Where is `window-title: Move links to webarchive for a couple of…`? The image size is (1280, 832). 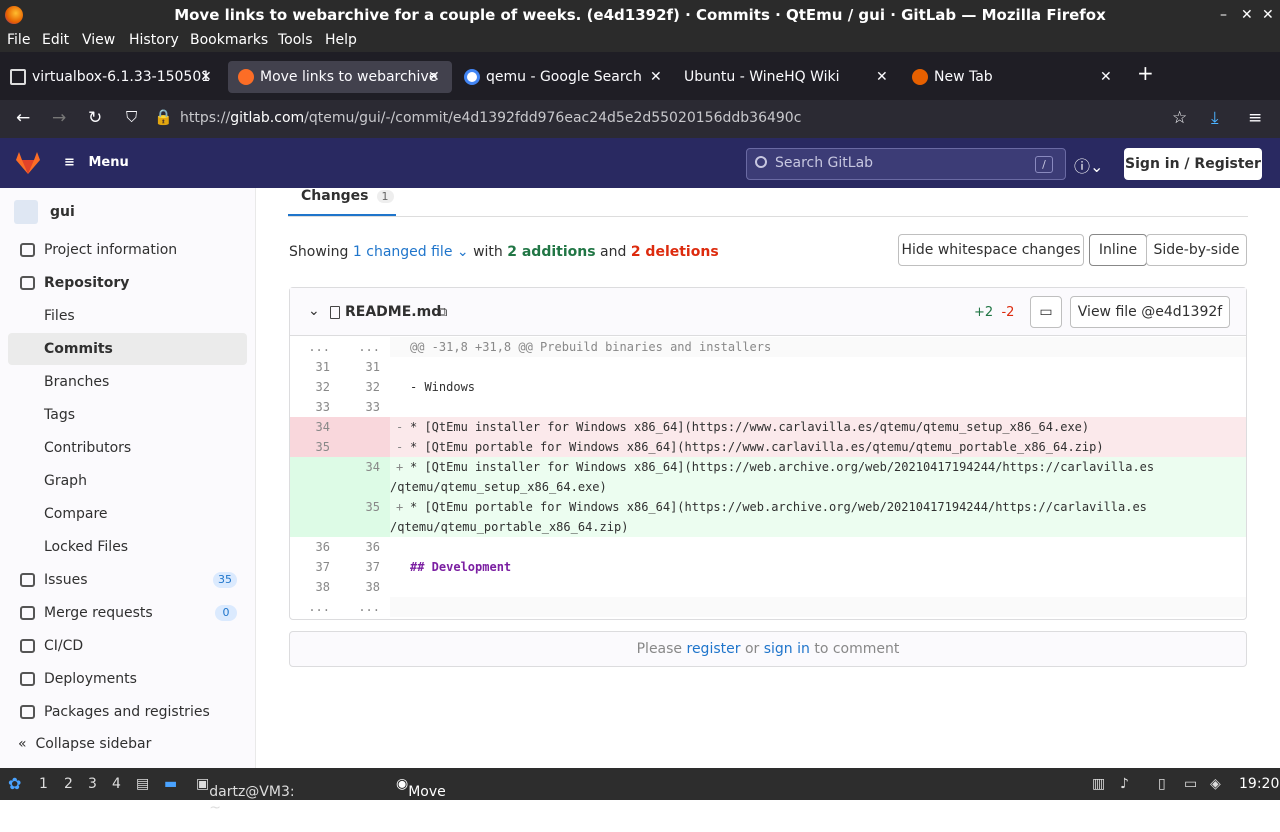
window-title: Move links to webarchive for a couple of… is located at coordinates (640, 15).